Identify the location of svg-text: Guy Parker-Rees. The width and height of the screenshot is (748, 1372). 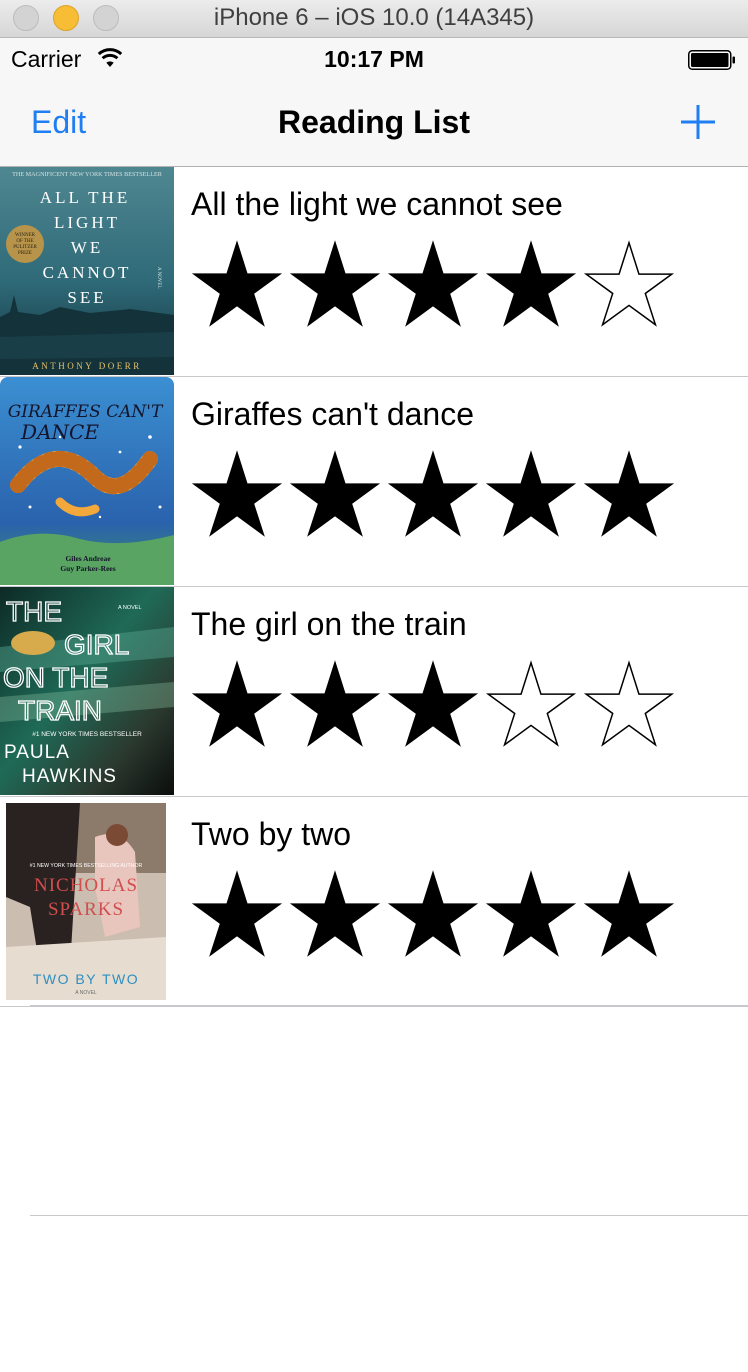
(87, 568).